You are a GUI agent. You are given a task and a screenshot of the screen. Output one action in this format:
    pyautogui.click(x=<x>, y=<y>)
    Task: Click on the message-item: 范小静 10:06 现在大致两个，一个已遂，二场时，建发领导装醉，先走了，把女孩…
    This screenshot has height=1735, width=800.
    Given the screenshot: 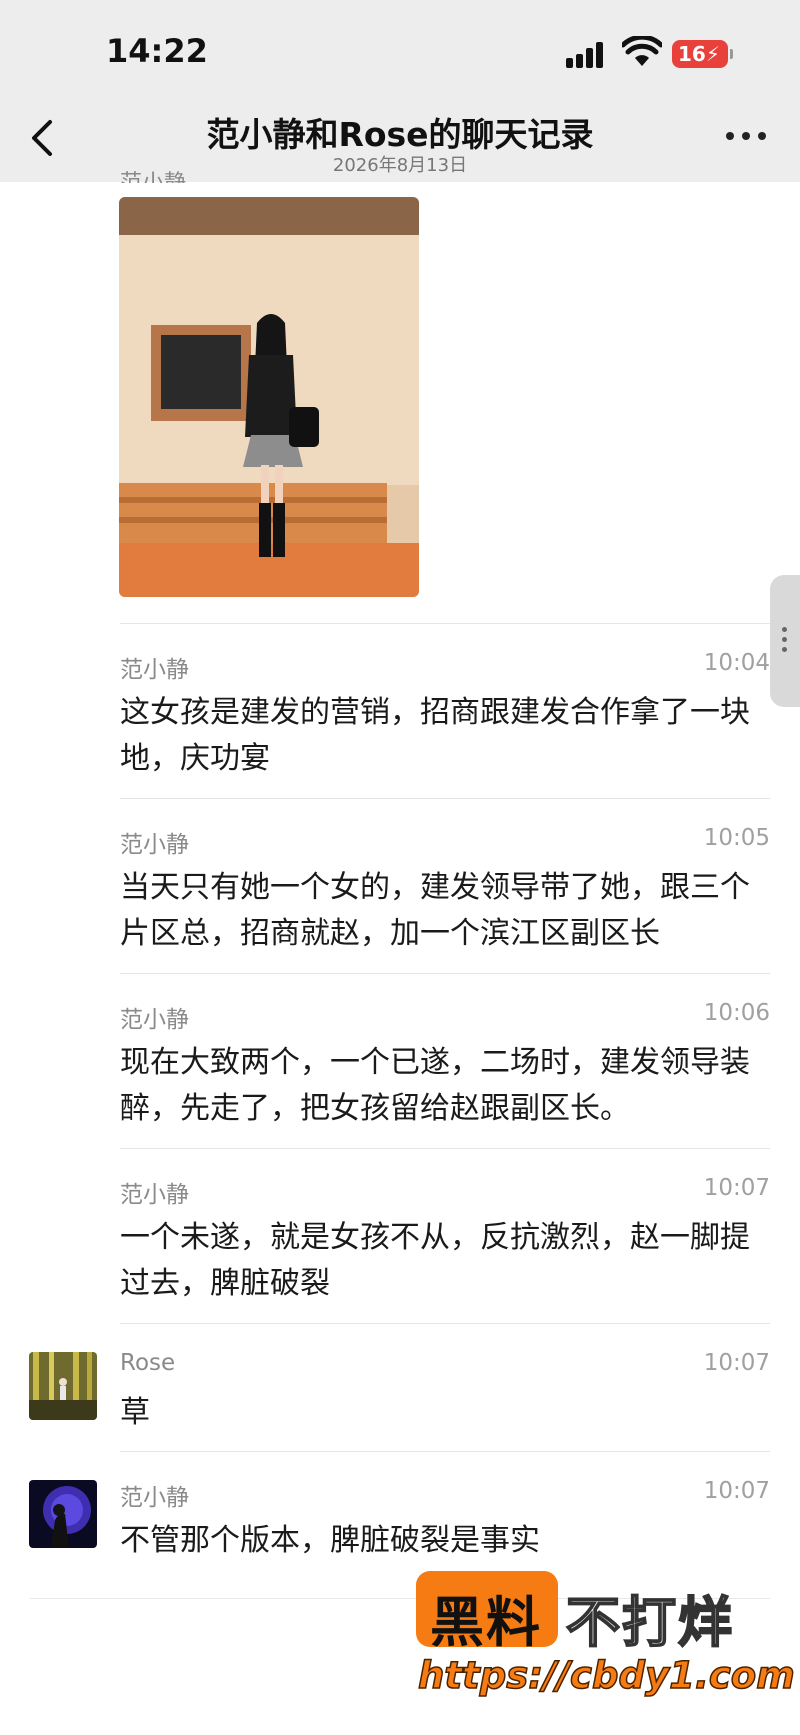 What is the action you would take?
    pyautogui.click(x=445, y=1063)
    